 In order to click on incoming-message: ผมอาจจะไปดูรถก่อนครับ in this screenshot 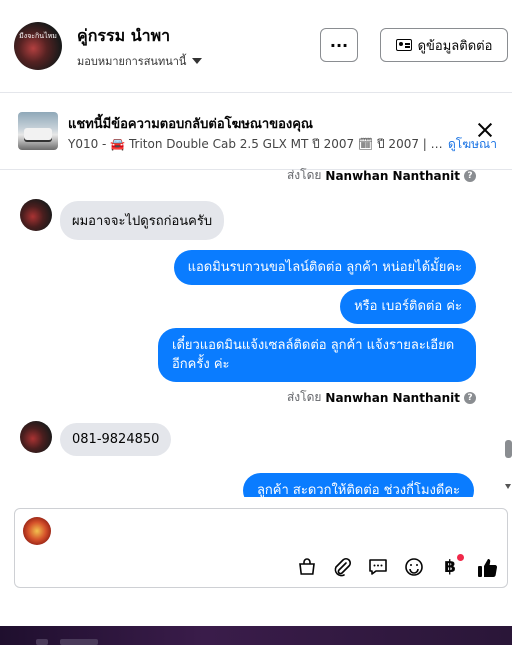, I will do `click(142, 220)`.